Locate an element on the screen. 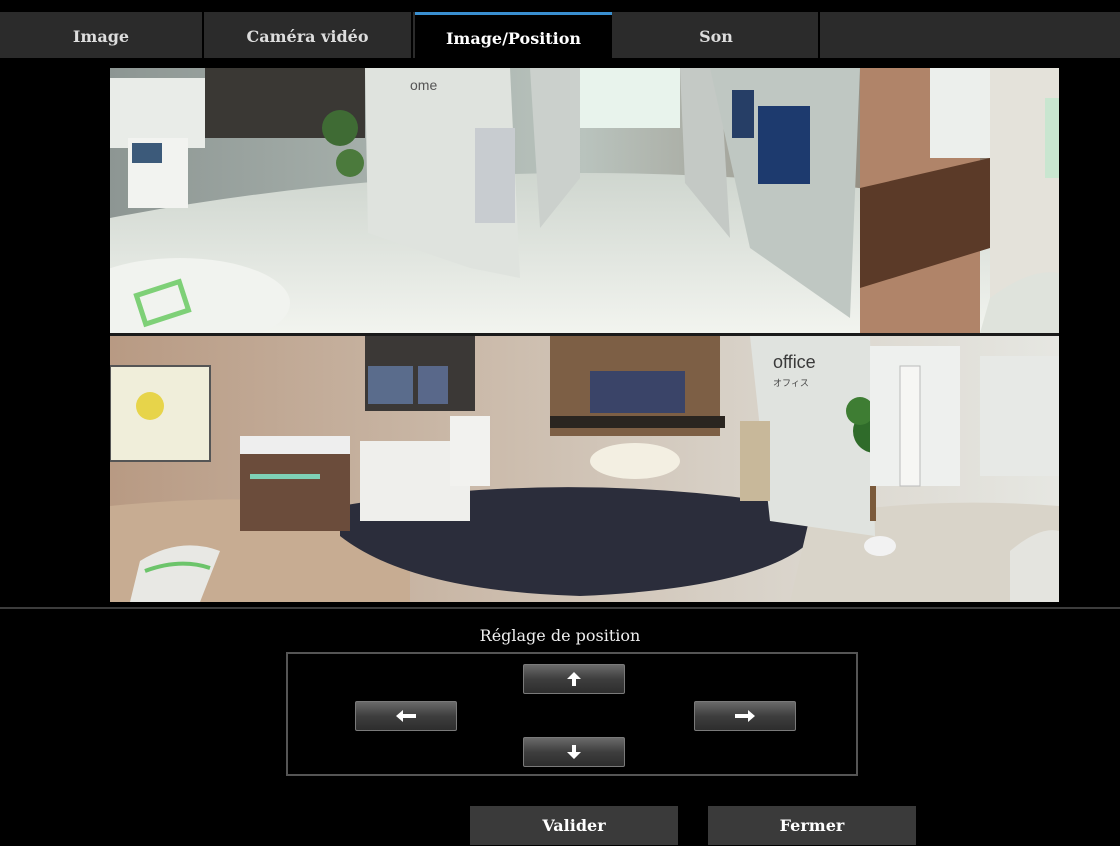 This screenshot has height=846, width=1120. position-panel is located at coordinates (572, 714).